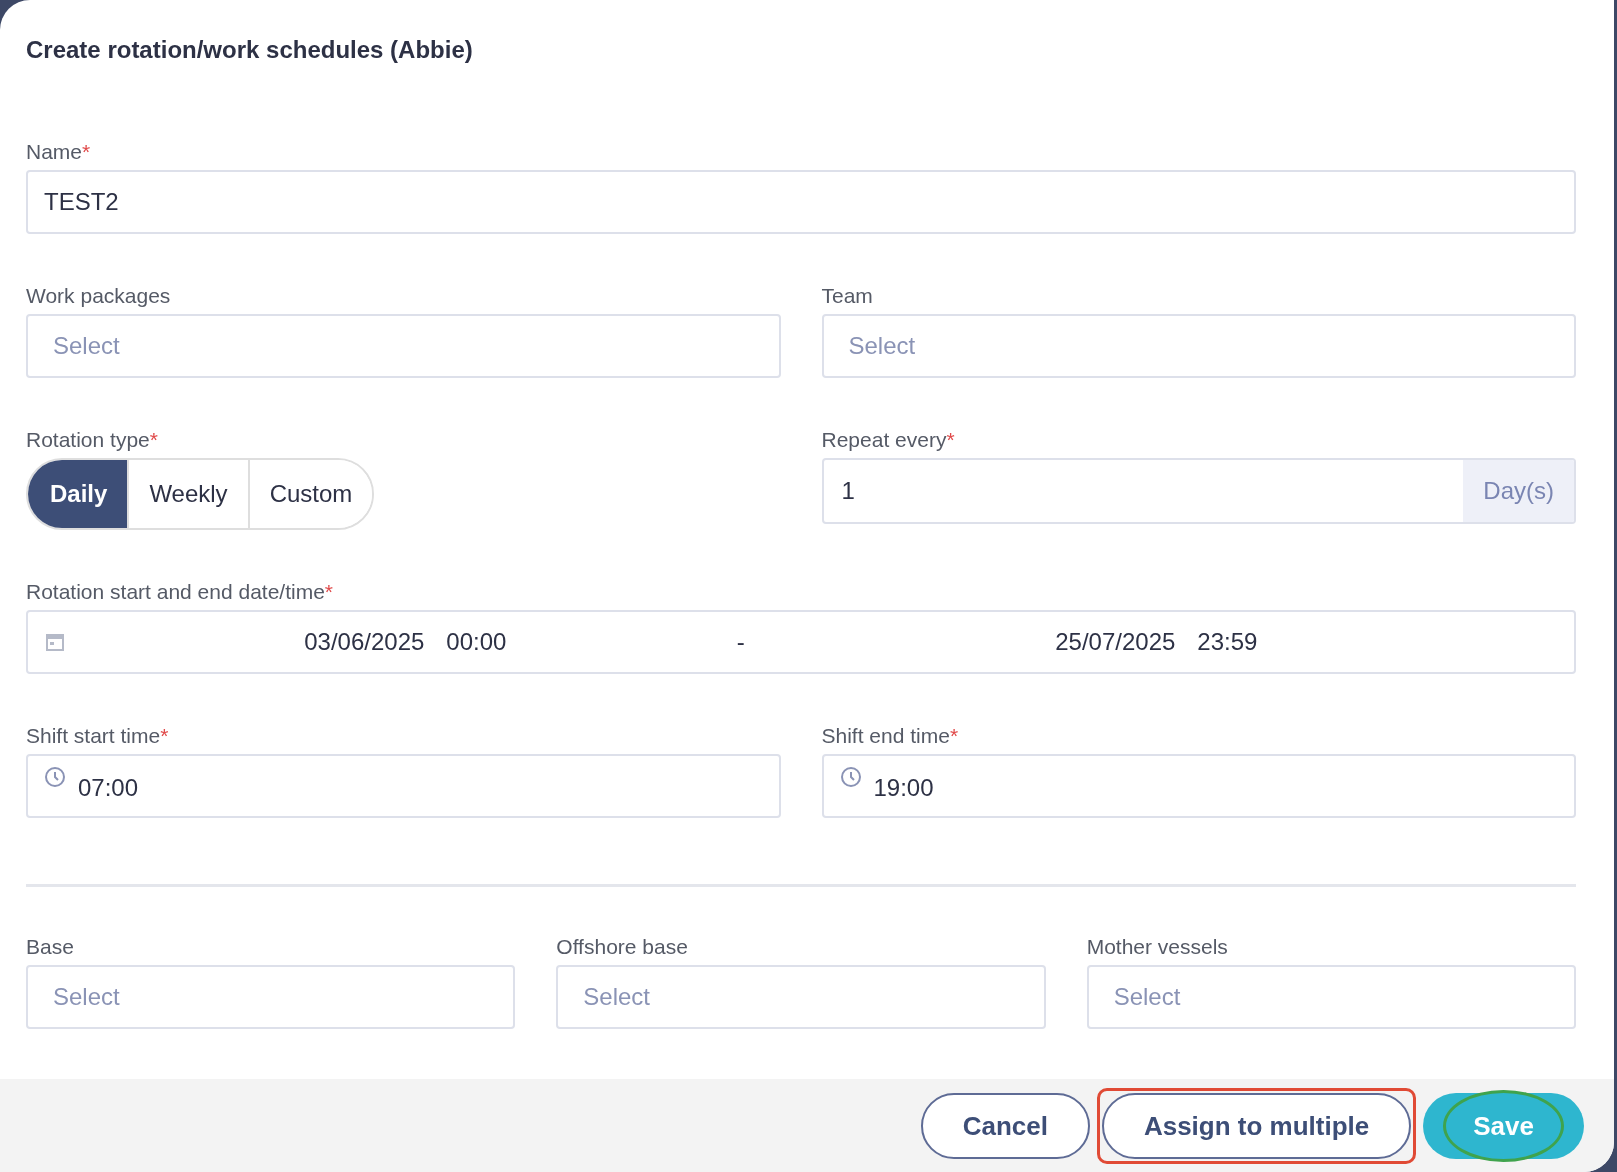 This screenshot has width=1617, height=1172. I want to click on time-field: 19:00, so click(1198, 786).